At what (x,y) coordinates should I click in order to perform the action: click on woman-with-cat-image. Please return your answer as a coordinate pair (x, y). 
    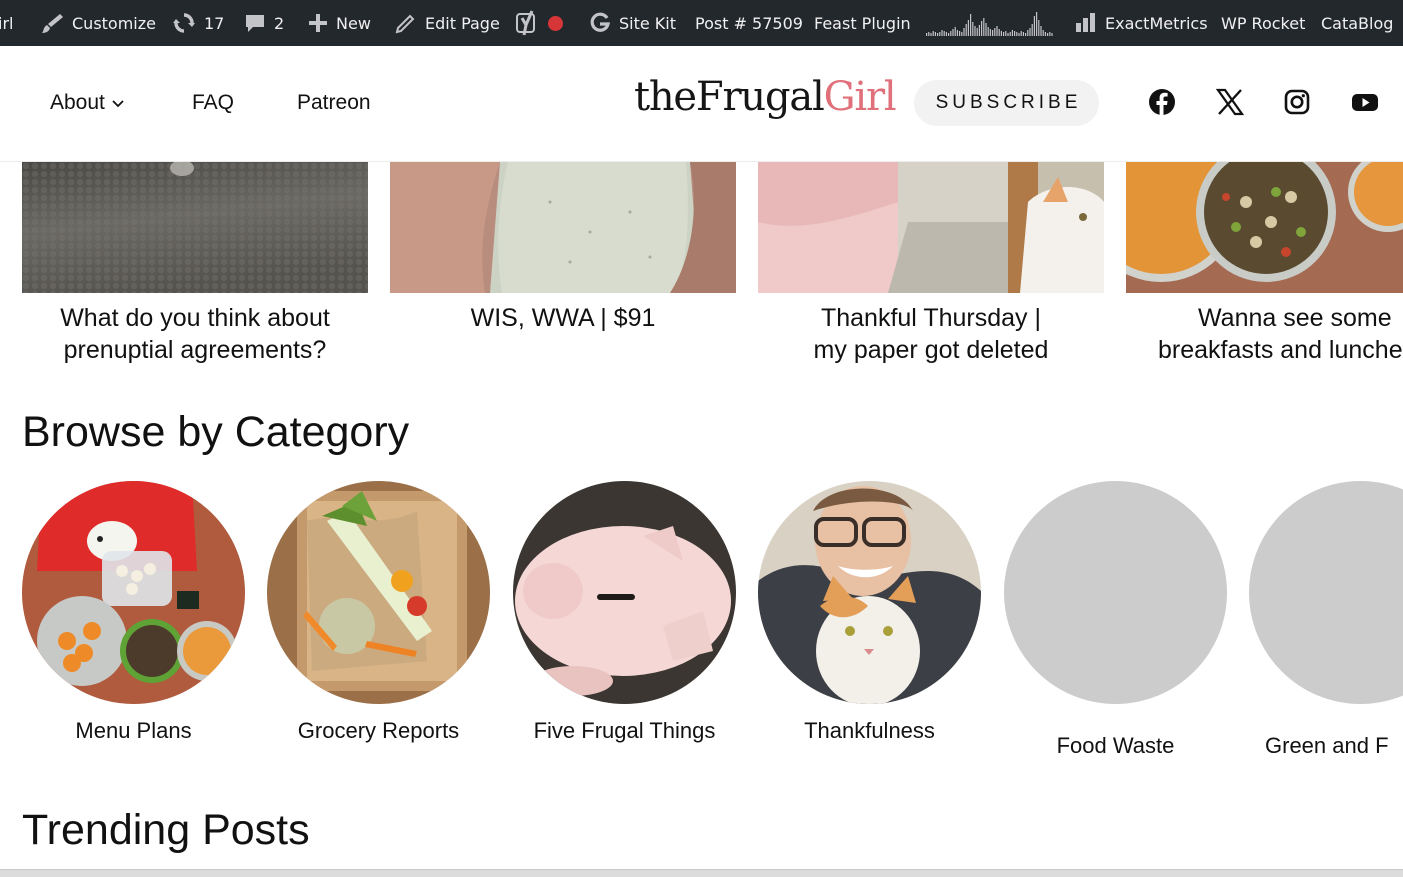
    Looking at the image, I should click on (869, 592).